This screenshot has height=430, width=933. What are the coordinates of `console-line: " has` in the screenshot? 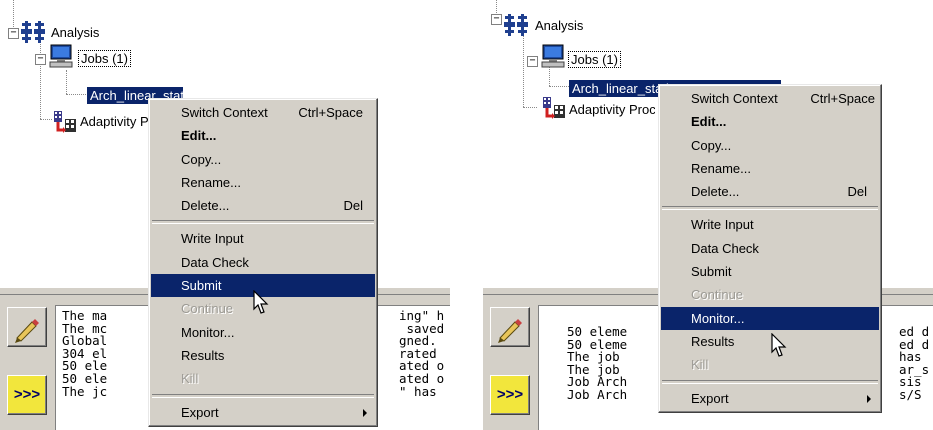 It's located at (418, 391).